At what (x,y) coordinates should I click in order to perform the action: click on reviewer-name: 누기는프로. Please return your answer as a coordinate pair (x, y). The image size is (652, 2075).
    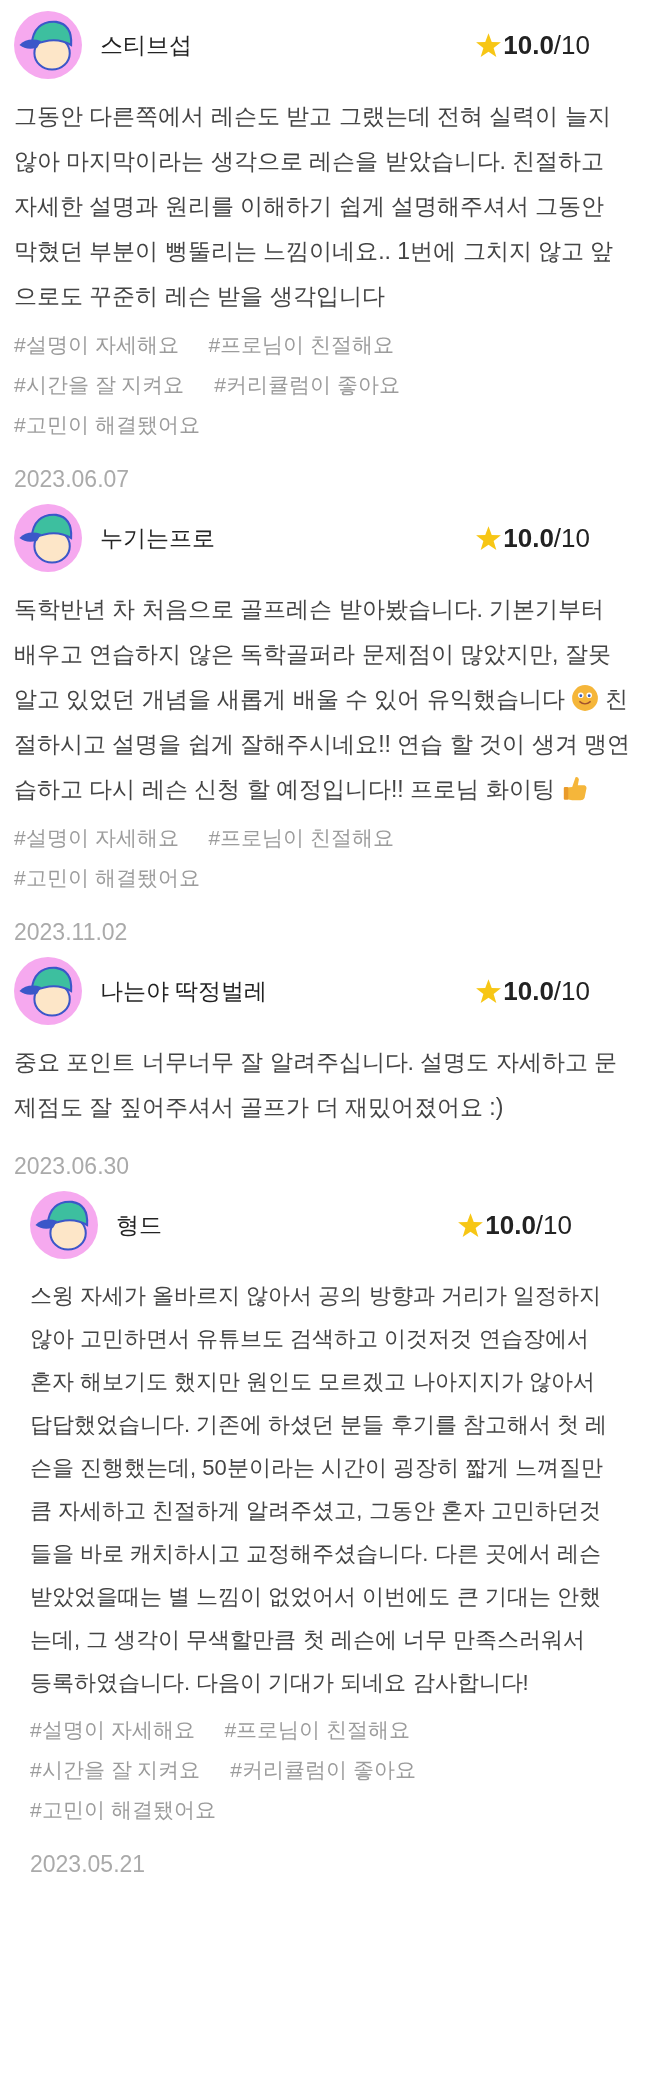
    Looking at the image, I should click on (157, 538).